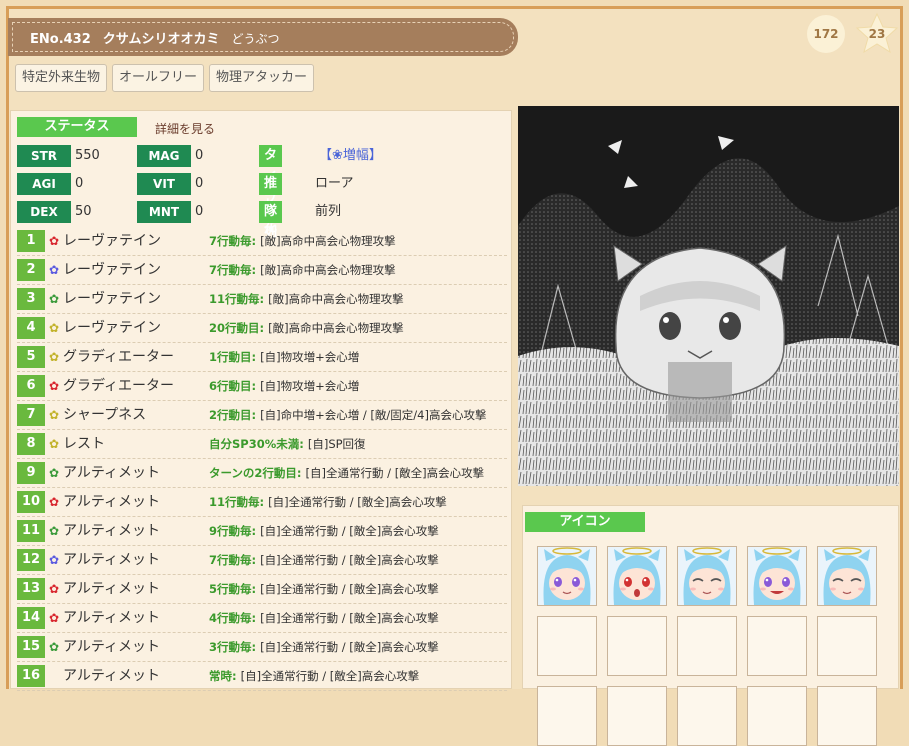 The width and height of the screenshot is (909, 746). Describe the element at coordinates (77, 127) in the screenshot. I see `status-section-label: ステータス` at that location.